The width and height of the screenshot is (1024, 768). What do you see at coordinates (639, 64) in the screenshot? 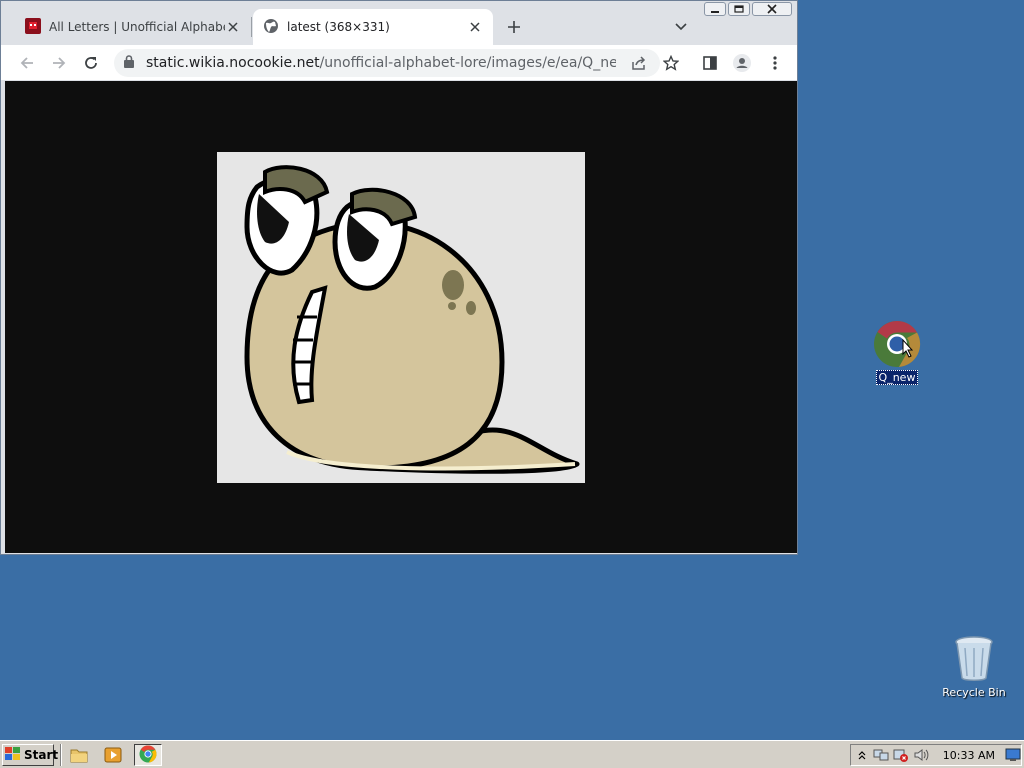
I see `share-icon` at bounding box center [639, 64].